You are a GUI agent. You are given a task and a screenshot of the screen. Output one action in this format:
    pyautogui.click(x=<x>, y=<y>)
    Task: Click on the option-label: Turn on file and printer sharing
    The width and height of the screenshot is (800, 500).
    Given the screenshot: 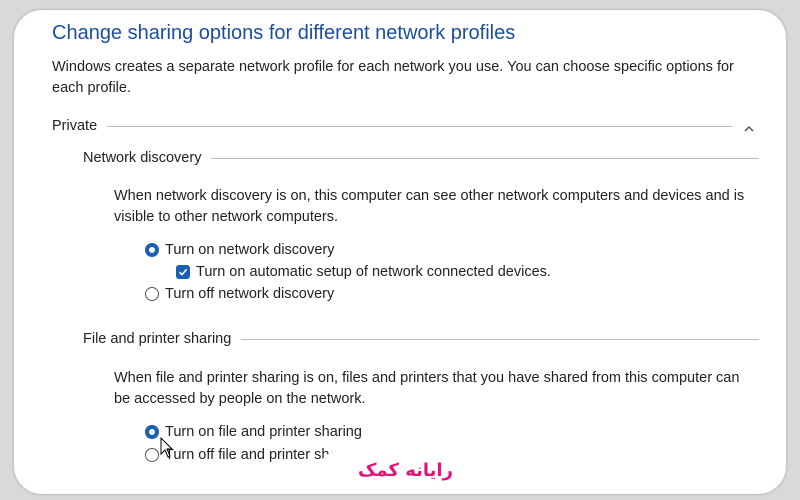 What is the action you would take?
    pyautogui.click(x=263, y=432)
    